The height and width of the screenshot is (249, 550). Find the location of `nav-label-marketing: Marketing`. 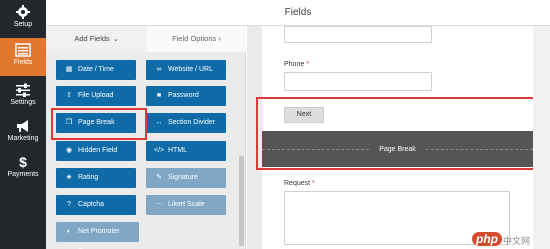

nav-label-marketing: Marketing is located at coordinates (23, 138).